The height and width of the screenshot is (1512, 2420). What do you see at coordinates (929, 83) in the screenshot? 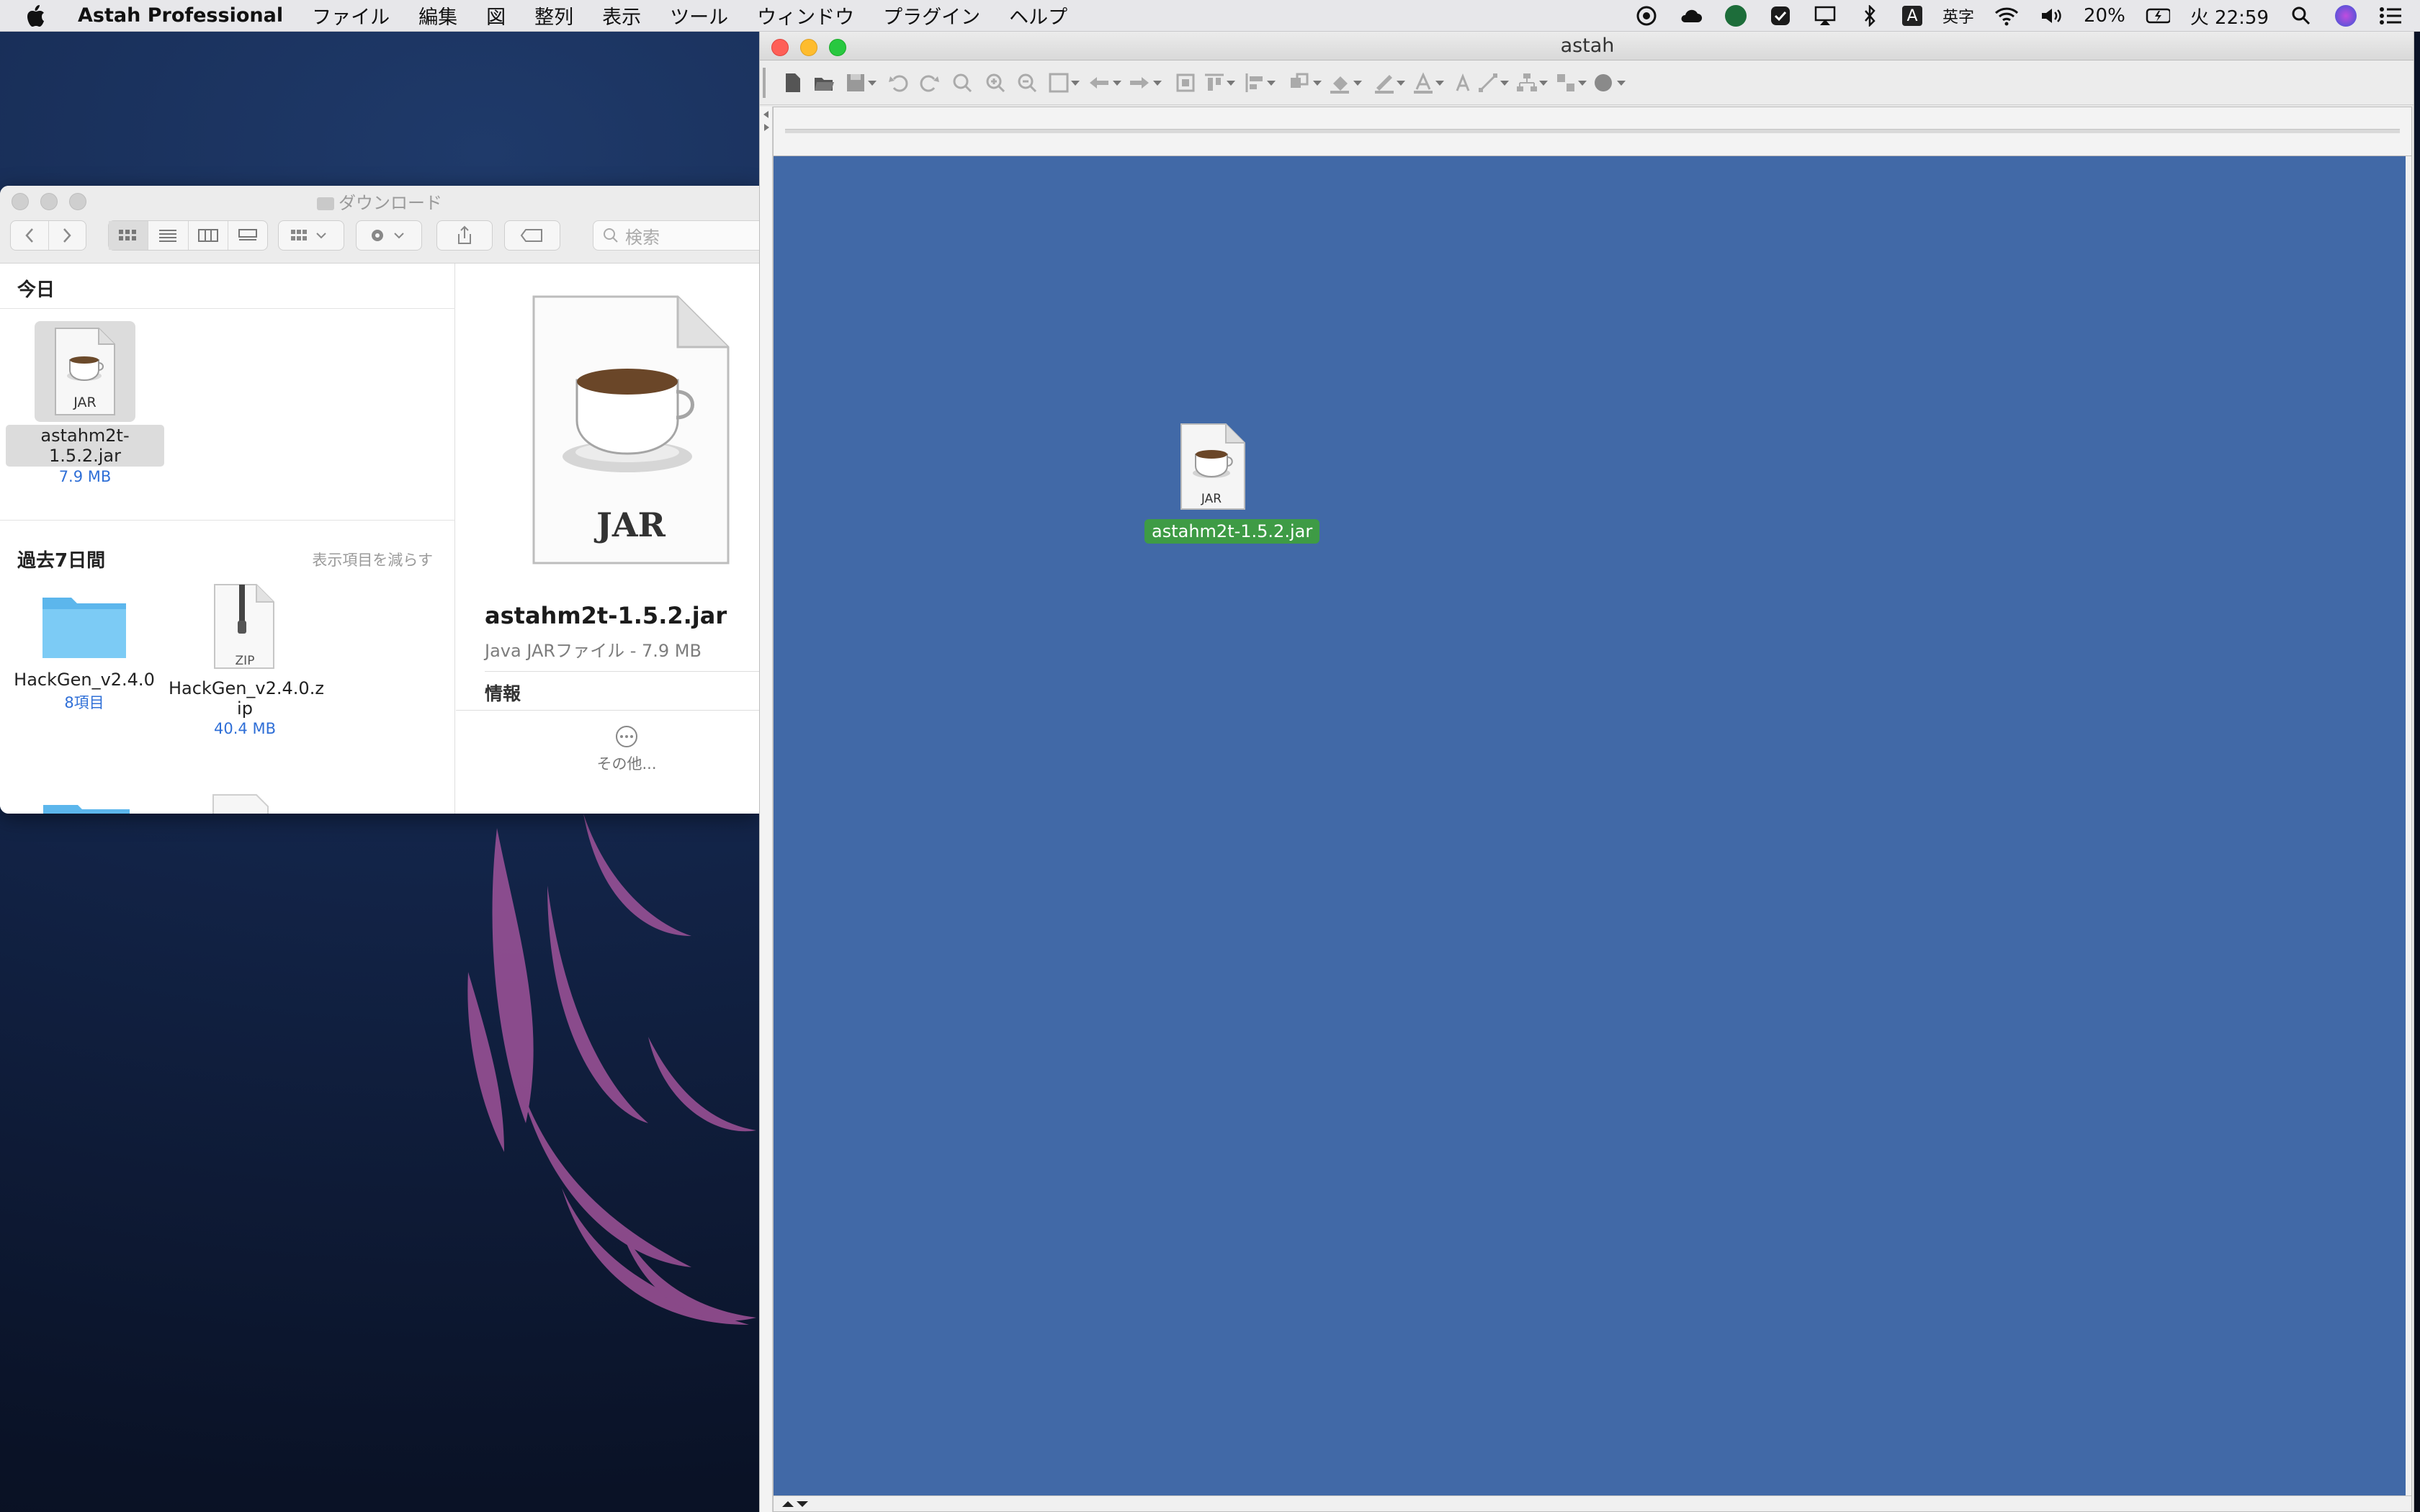
I see `redo-icon` at bounding box center [929, 83].